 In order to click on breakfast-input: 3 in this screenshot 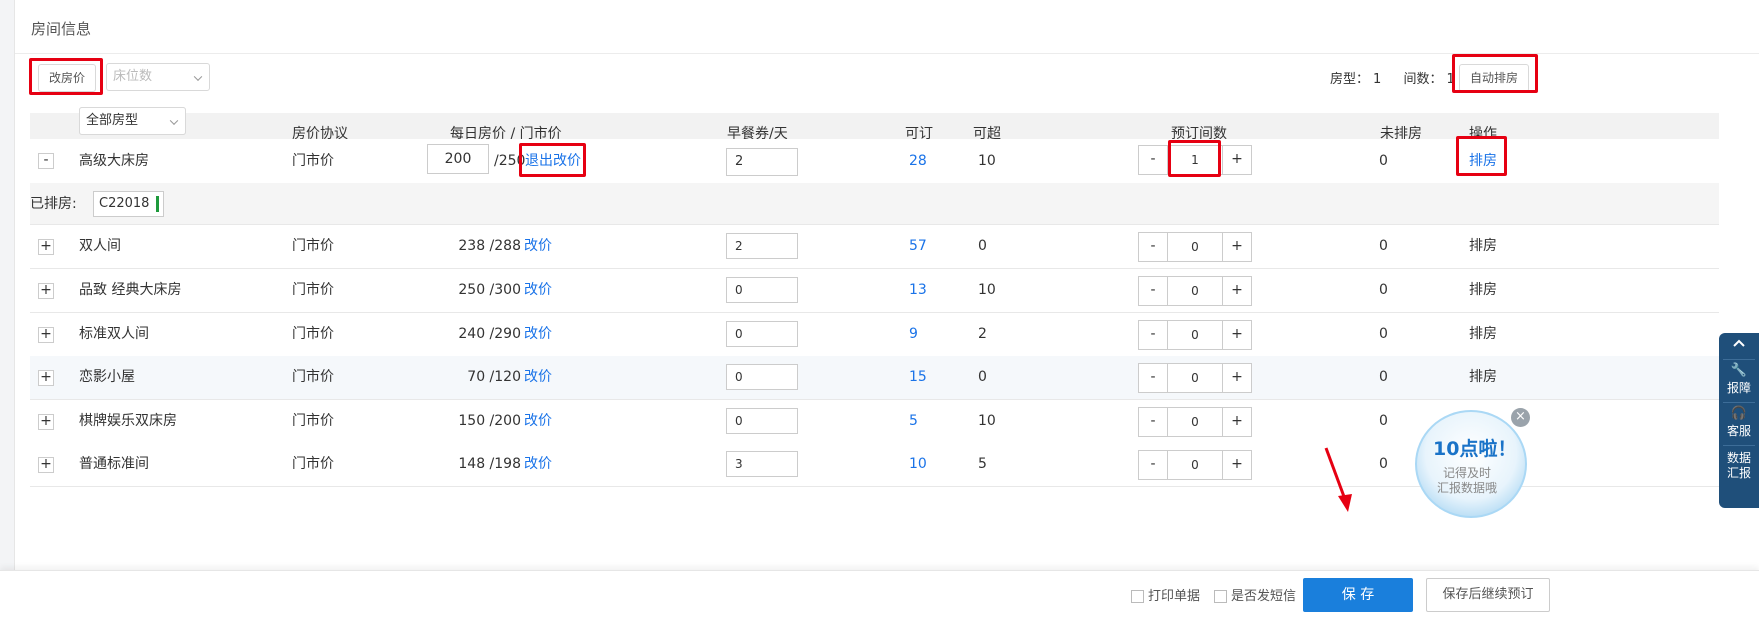, I will do `click(762, 464)`.